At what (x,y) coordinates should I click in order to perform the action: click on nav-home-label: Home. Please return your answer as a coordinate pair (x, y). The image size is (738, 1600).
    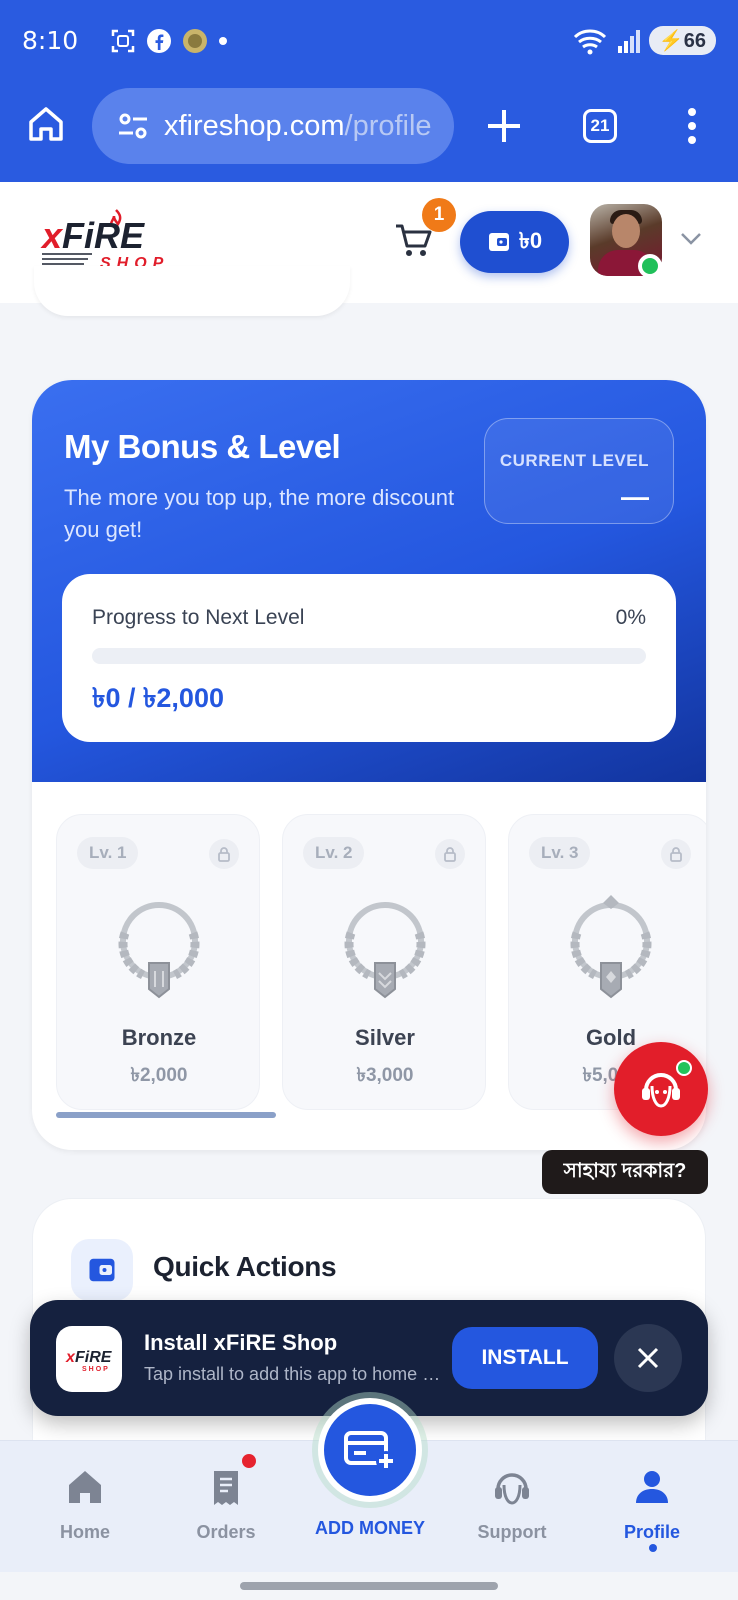
    Looking at the image, I should click on (84, 1532).